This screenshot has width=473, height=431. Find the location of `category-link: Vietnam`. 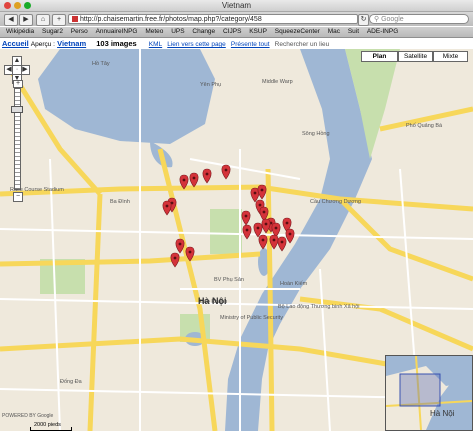

category-link: Vietnam is located at coordinates (71, 43).